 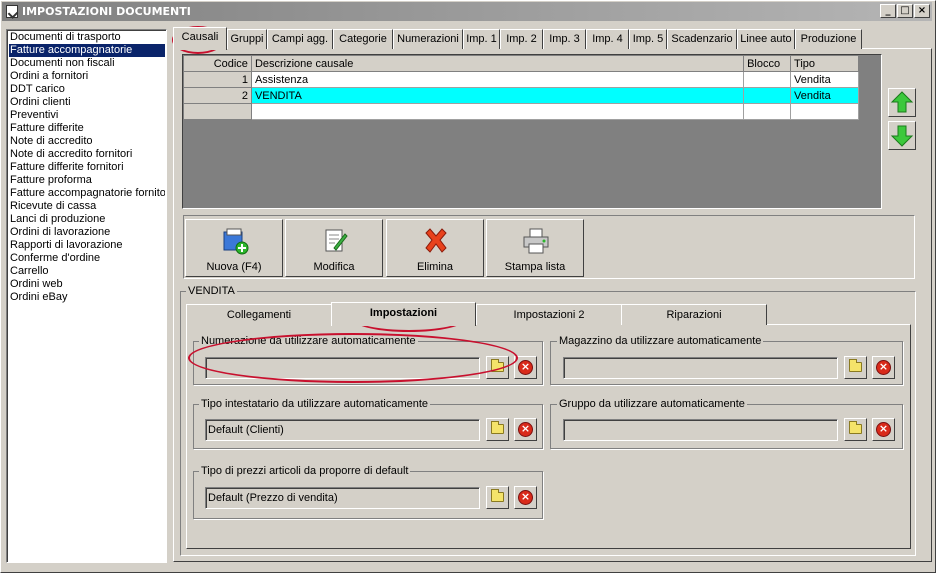 I want to click on tipo-prezzi-clear-button: ×, so click(x=525, y=497).